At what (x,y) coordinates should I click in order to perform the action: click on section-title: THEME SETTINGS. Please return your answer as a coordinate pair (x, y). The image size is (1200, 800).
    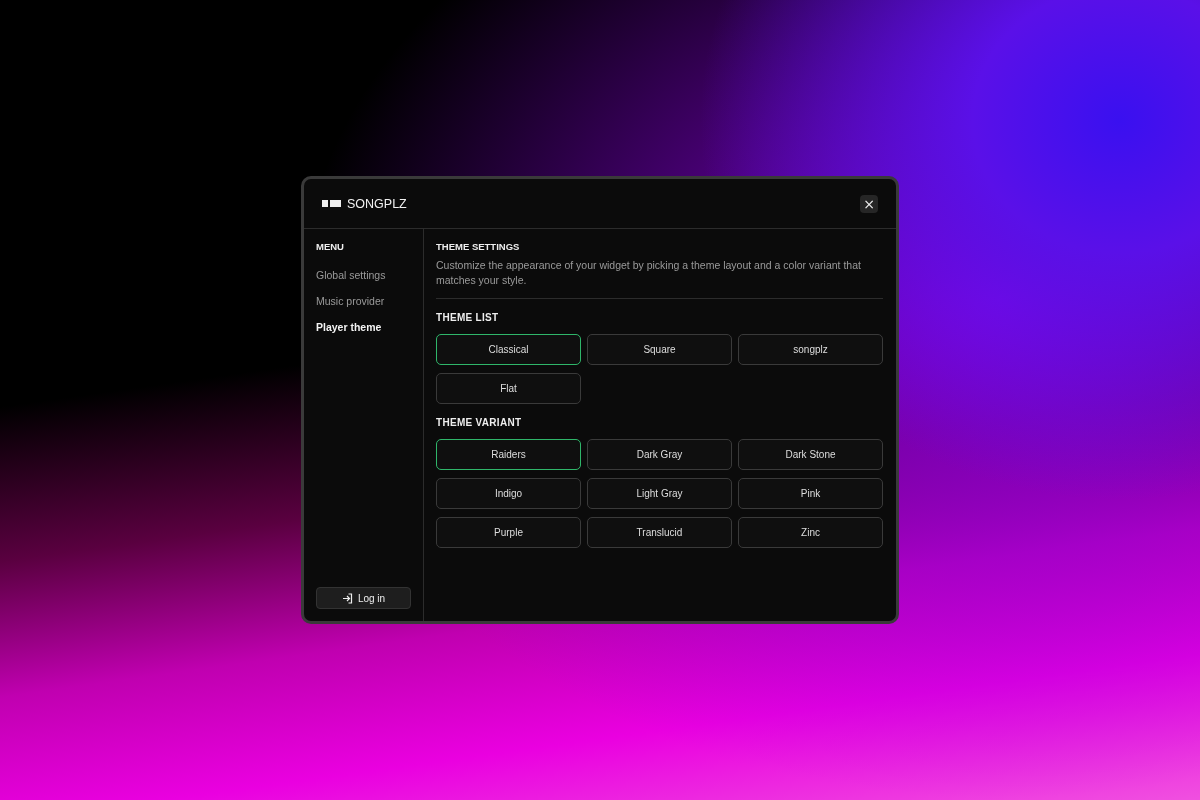
    Looking at the image, I should click on (478, 246).